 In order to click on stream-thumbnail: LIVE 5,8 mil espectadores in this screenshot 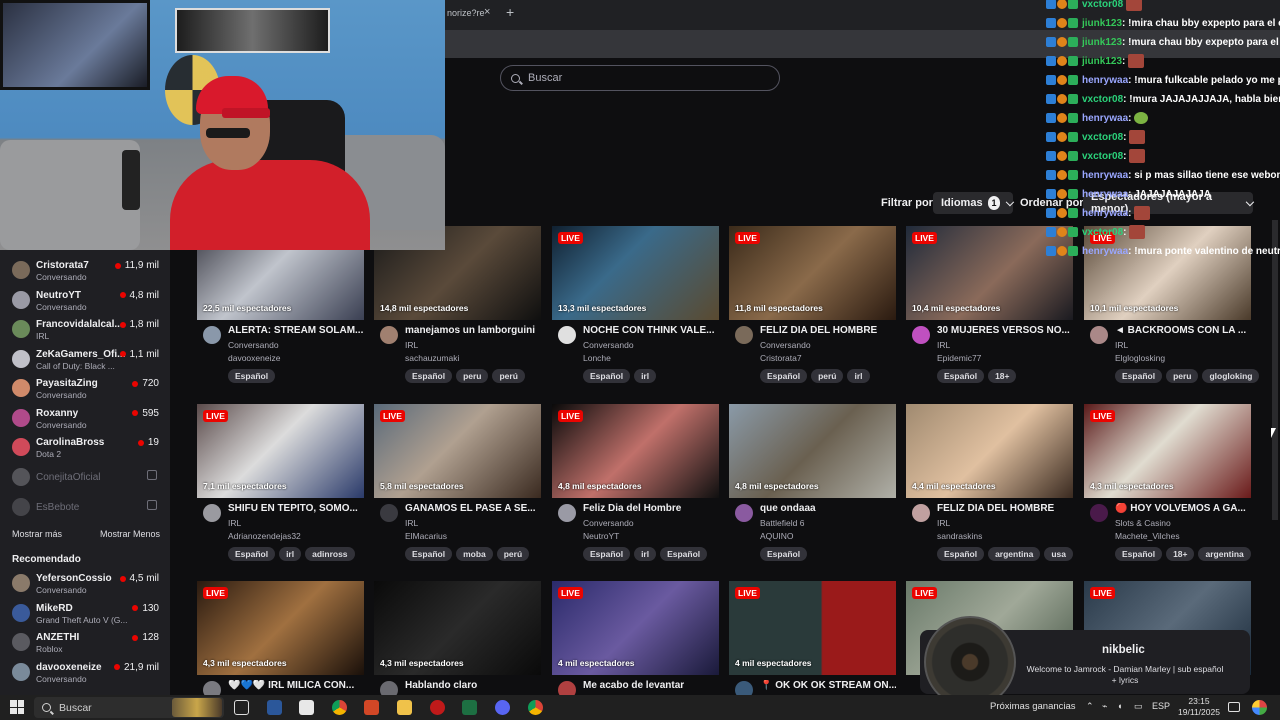, I will do `click(457, 451)`.